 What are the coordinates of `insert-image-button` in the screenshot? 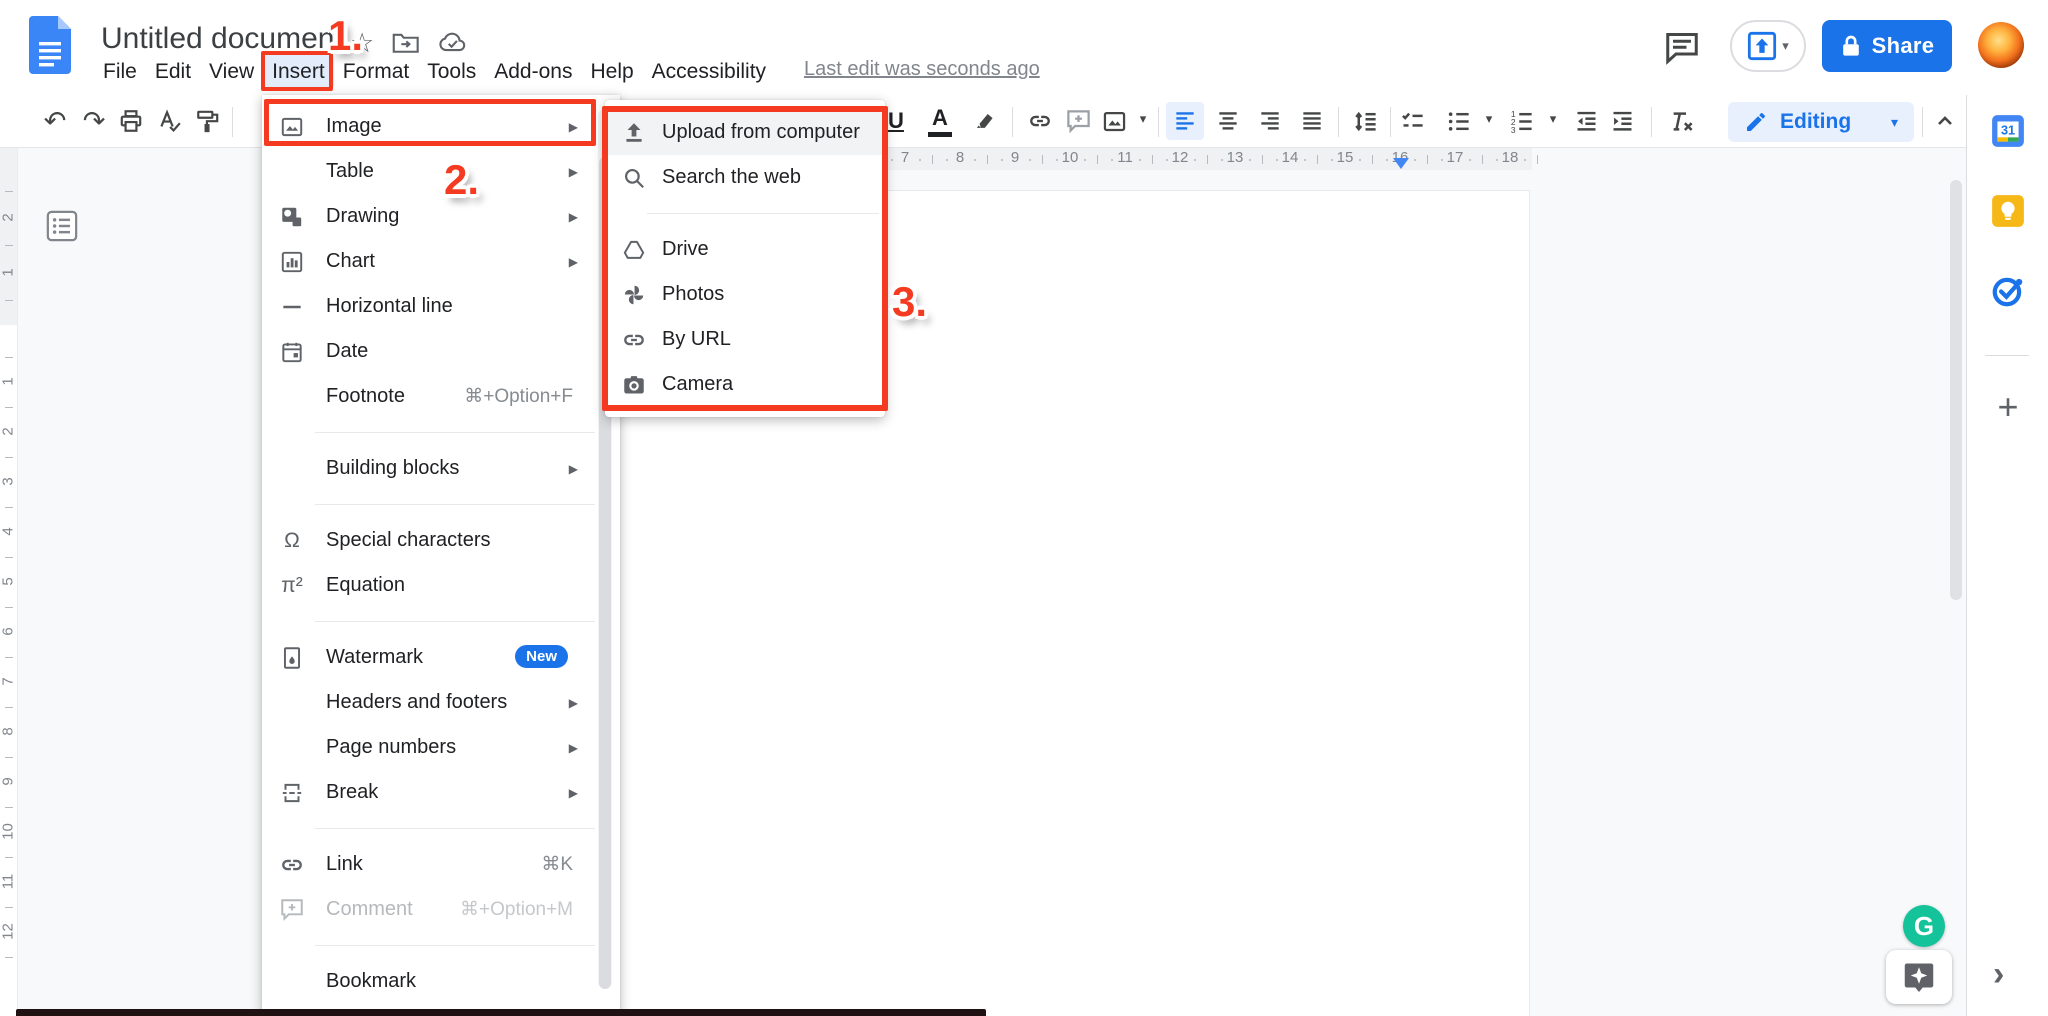 It's located at (1114, 121).